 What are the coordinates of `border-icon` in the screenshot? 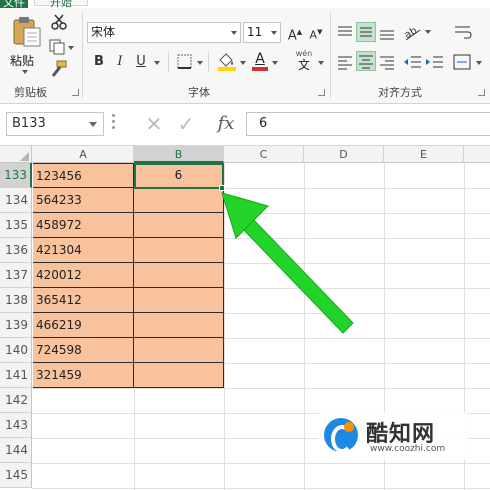 It's located at (185, 62).